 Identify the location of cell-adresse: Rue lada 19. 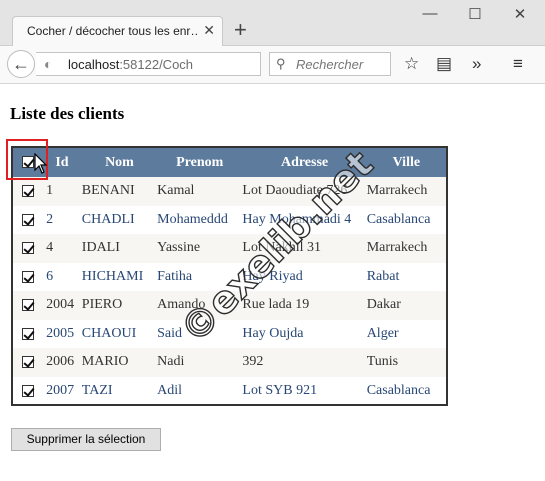
(304, 305).